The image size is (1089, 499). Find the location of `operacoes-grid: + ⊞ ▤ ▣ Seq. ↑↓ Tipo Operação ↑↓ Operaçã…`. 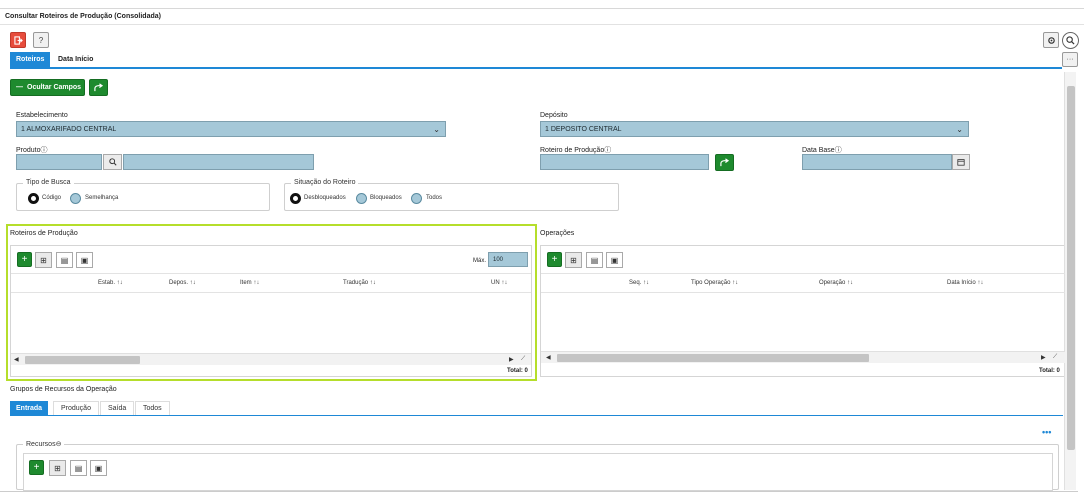

operacoes-grid: + ⊞ ▤ ▣ Seq. ↑↓ Tipo Operação ↑↓ Operaçã… is located at coordinates (802, 311).